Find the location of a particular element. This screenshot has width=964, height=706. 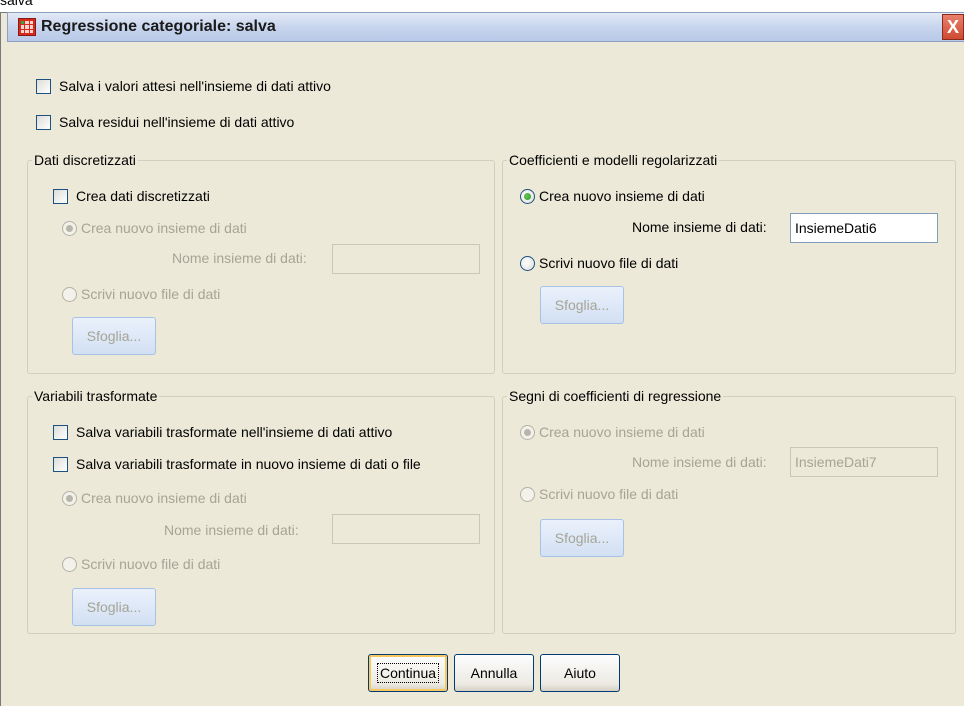

regularized-group-title: Coefficienti e modelli regolarizzati is located at coordinates (613, 160).